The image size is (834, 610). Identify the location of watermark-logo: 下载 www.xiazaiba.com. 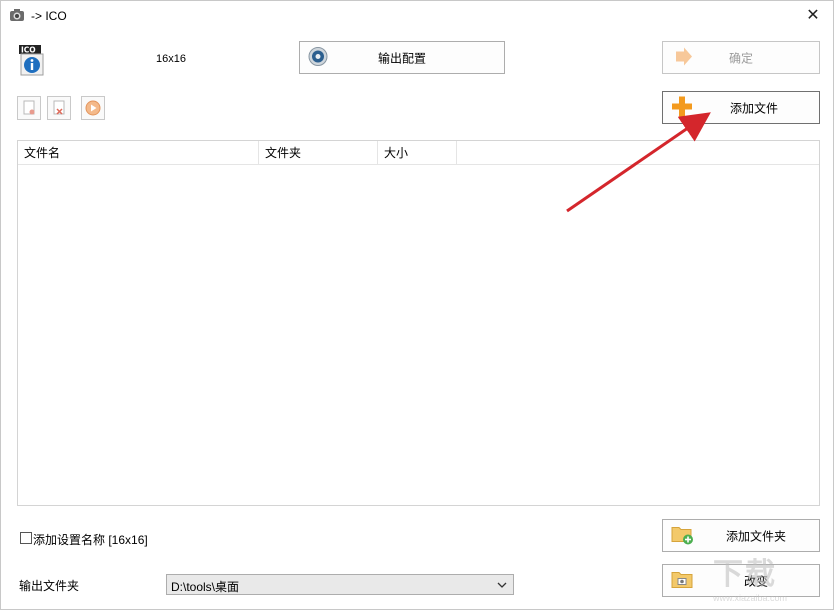
(772, 578).